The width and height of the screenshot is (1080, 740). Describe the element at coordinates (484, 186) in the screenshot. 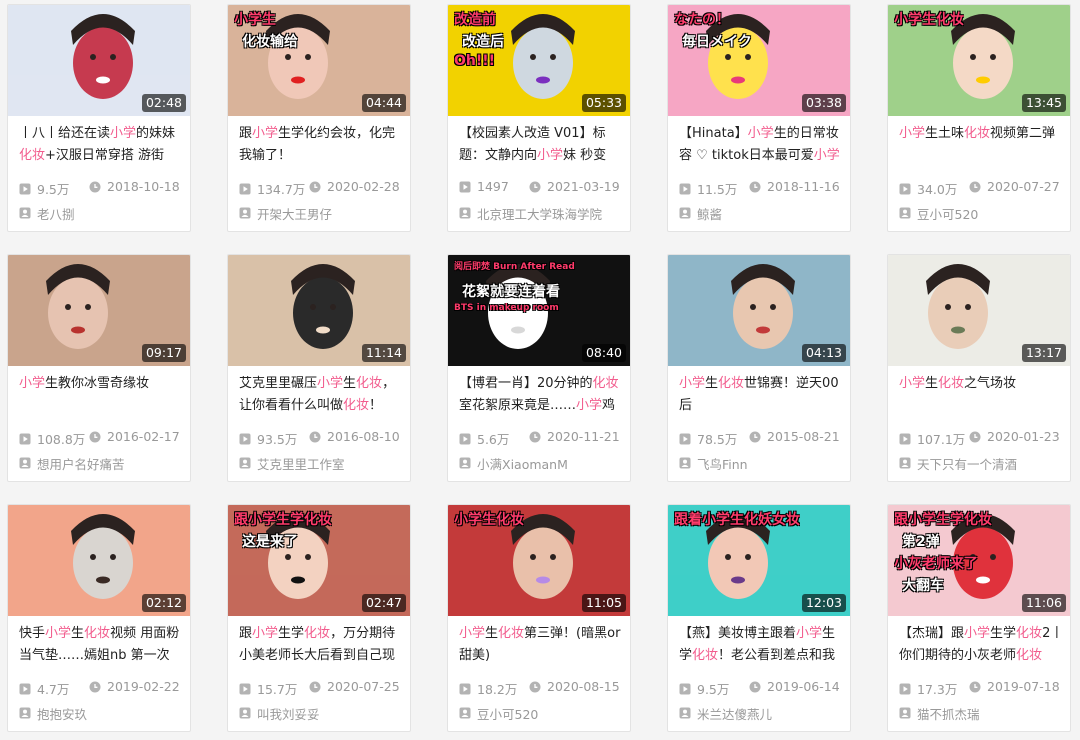

I see `play-count: 1497` at that location.